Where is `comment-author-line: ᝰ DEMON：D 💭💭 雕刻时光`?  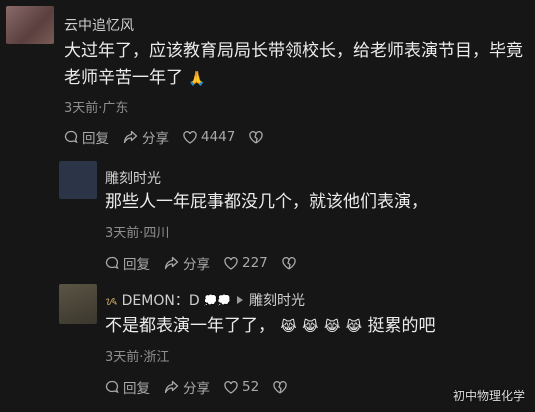 comment-author-line: ᝰ DEMON：D 💭💭 雕刻时光 is located at coordinates (205, 300).